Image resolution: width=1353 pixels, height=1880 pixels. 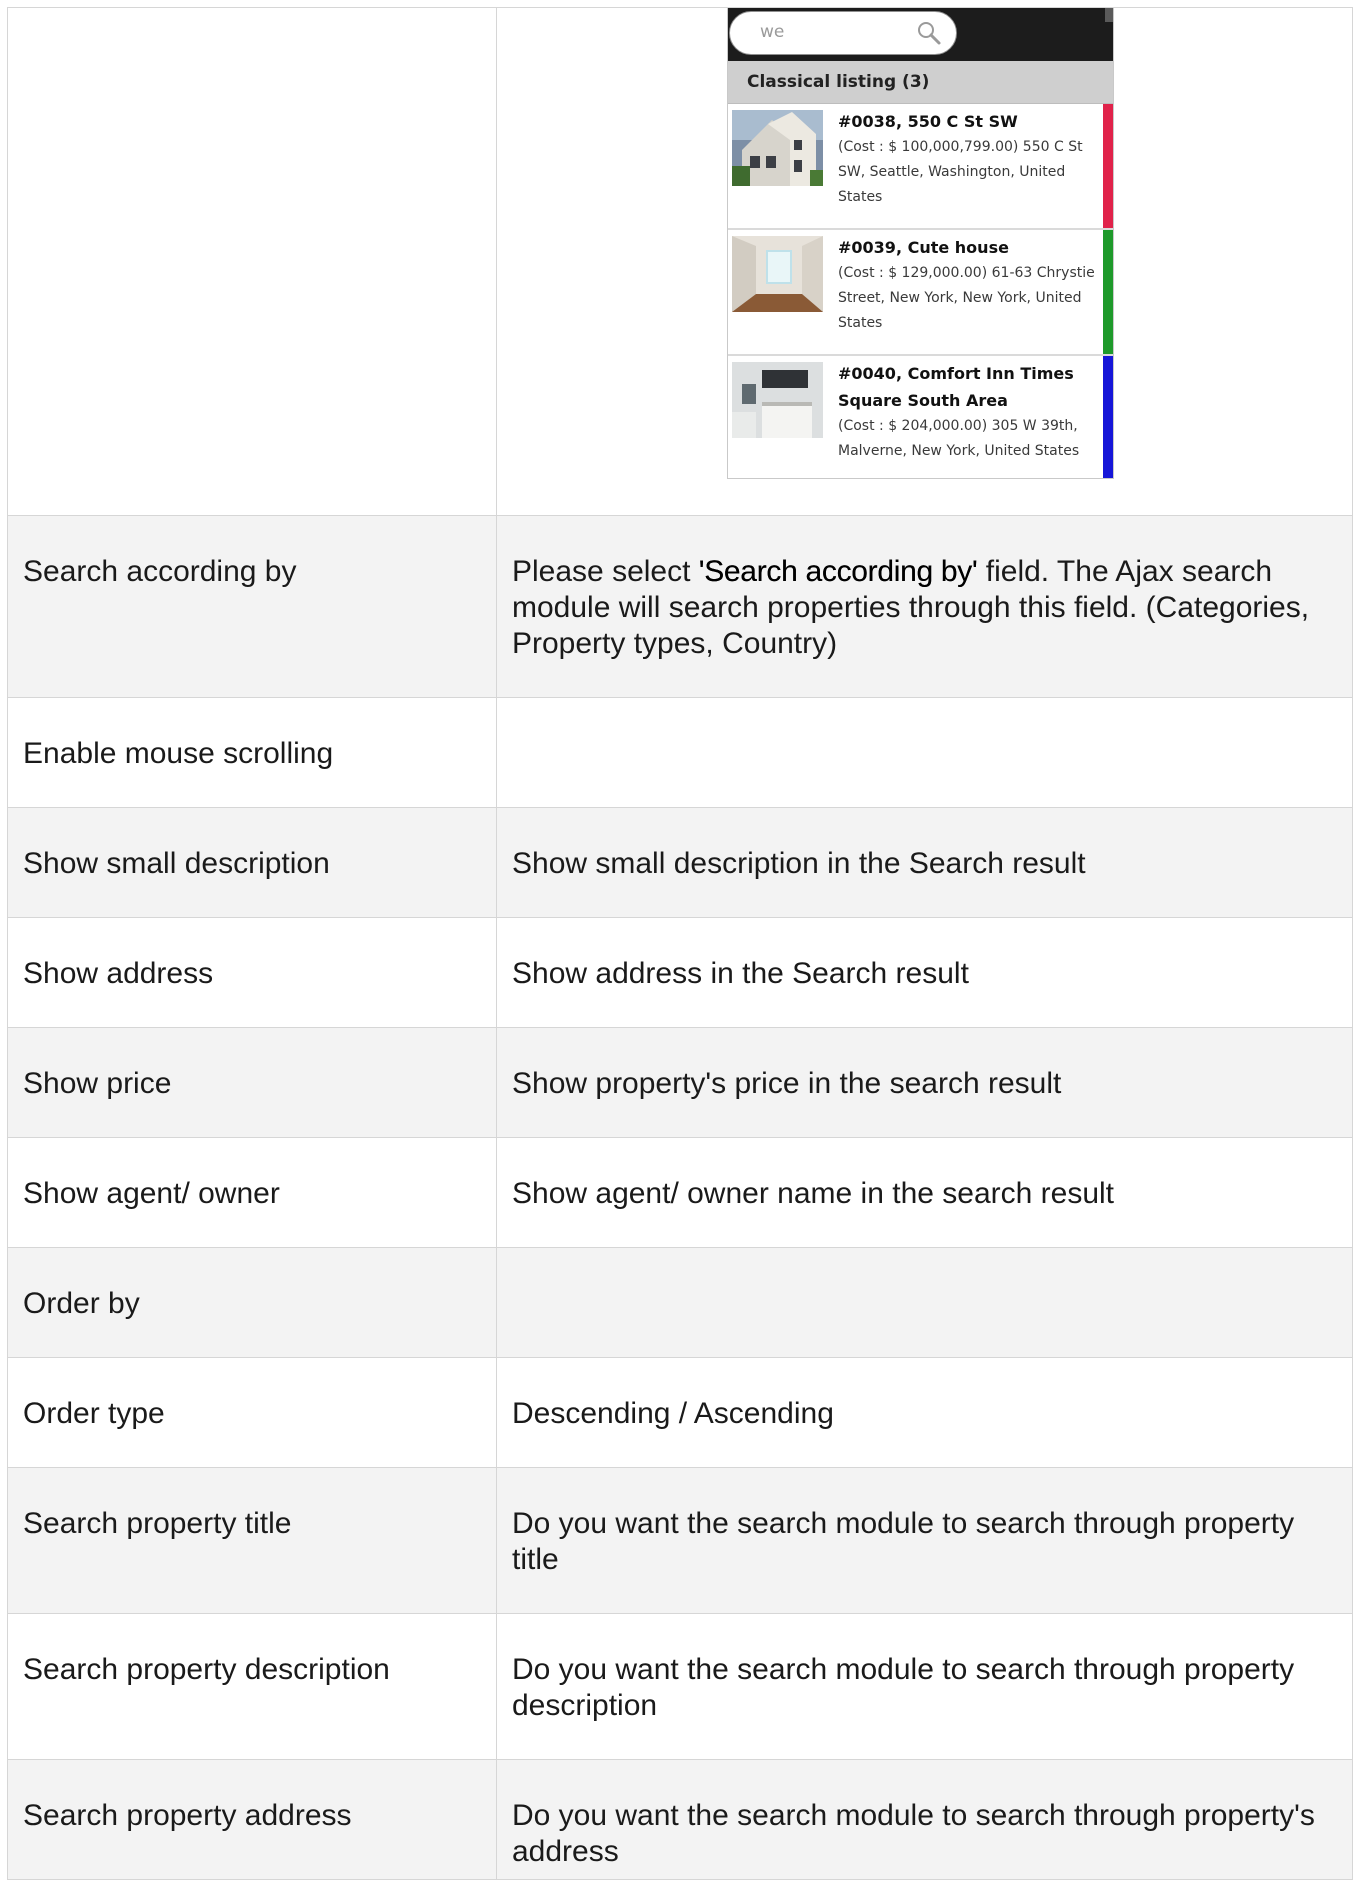 What do you see at coordinates (151, 1193) in the screenshot?
I see `row-label: Show agent/ owner` at bounding box center [151, 1193].